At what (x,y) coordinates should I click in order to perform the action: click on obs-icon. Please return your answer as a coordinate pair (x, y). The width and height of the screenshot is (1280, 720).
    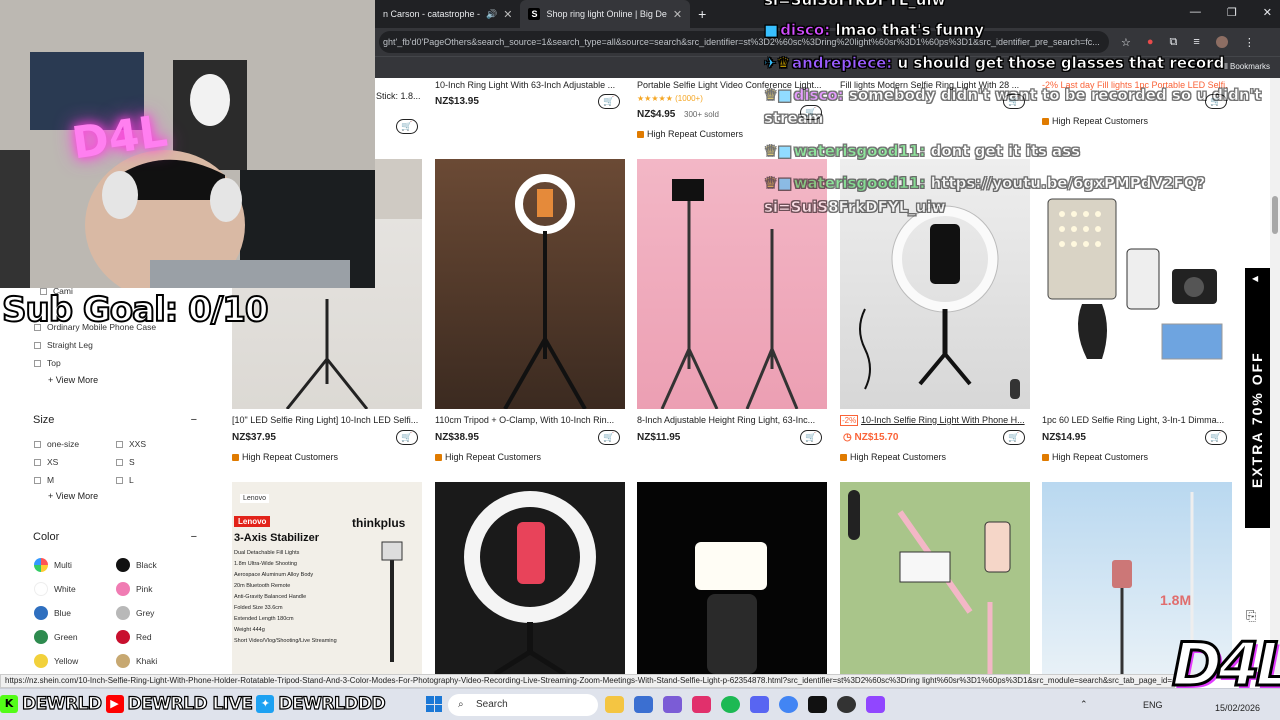
    Looking at the image, I should click on (846, 704).